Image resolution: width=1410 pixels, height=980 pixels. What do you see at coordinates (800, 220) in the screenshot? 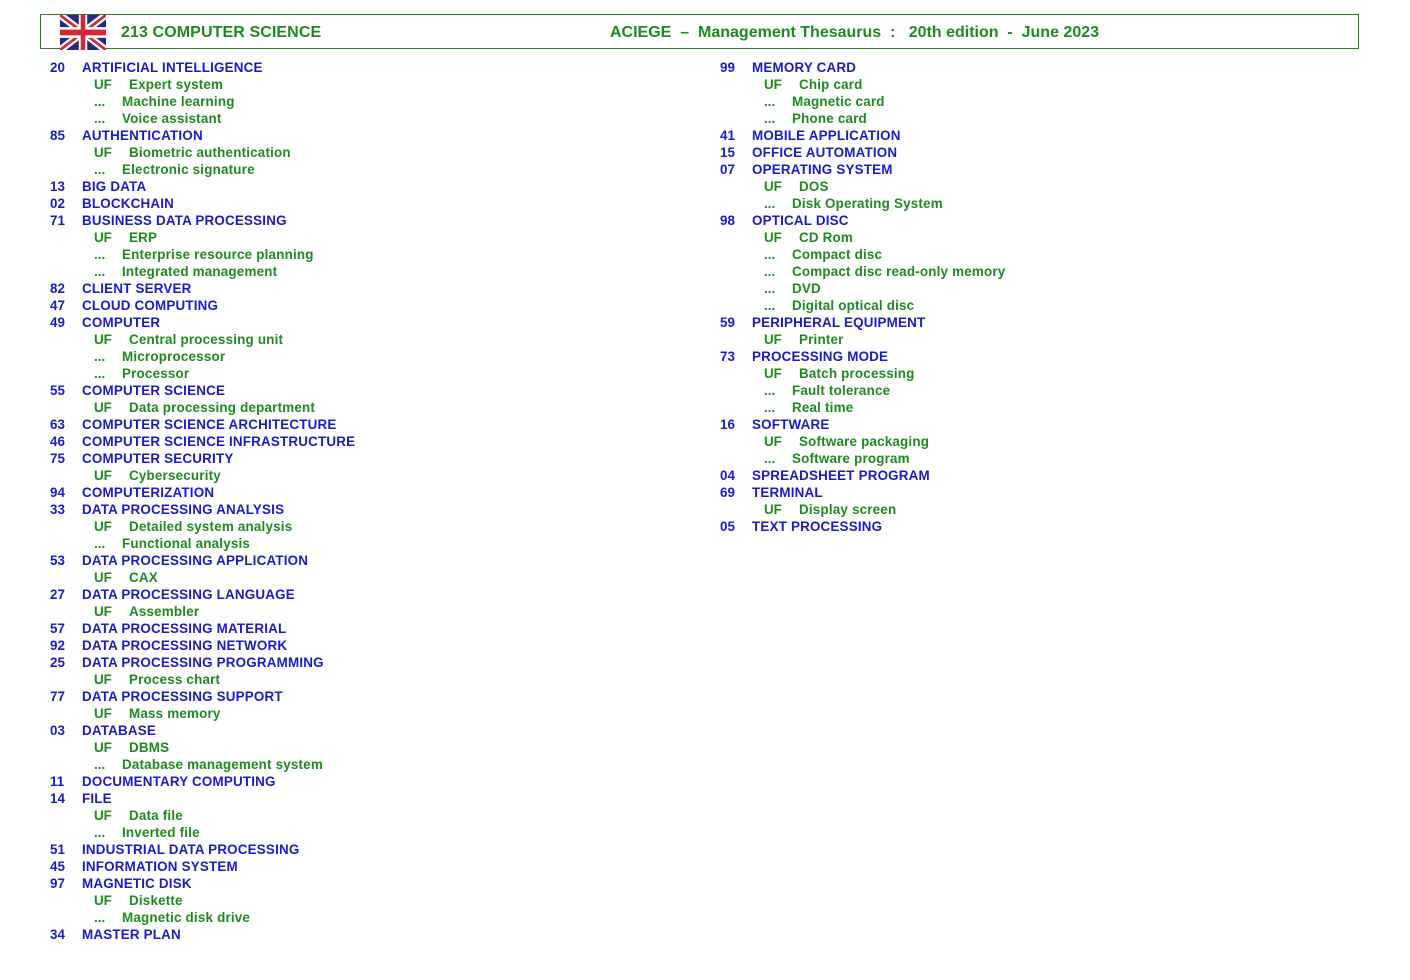
I see `entry-term: OPTICAL DISC` at bounding box center [800, 220].